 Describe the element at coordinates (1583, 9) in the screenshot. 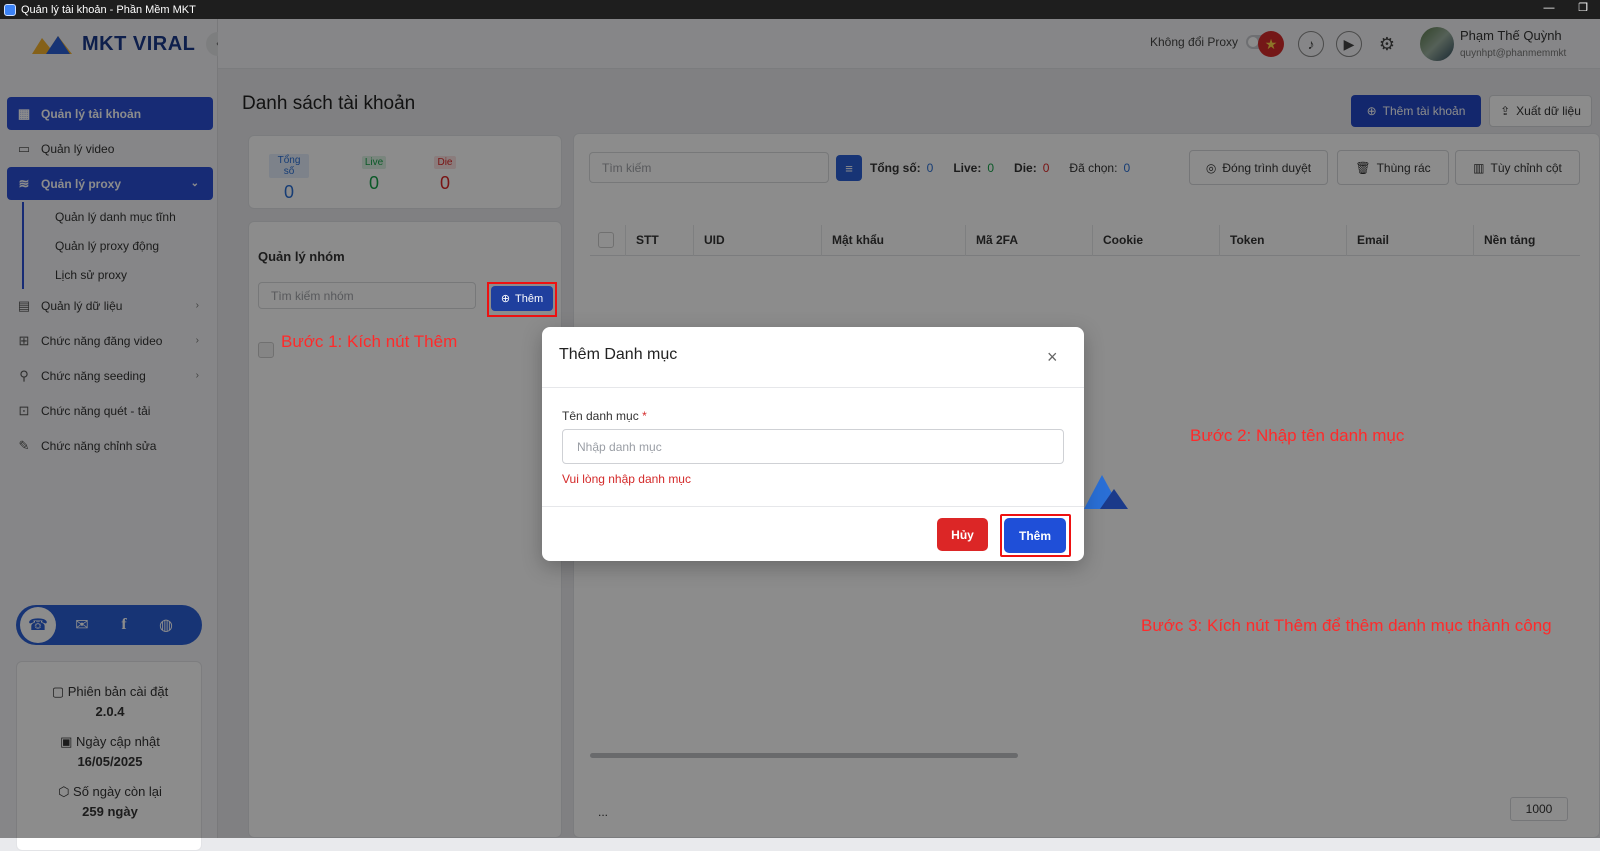

I see `restore-icon: ❐` at that location.